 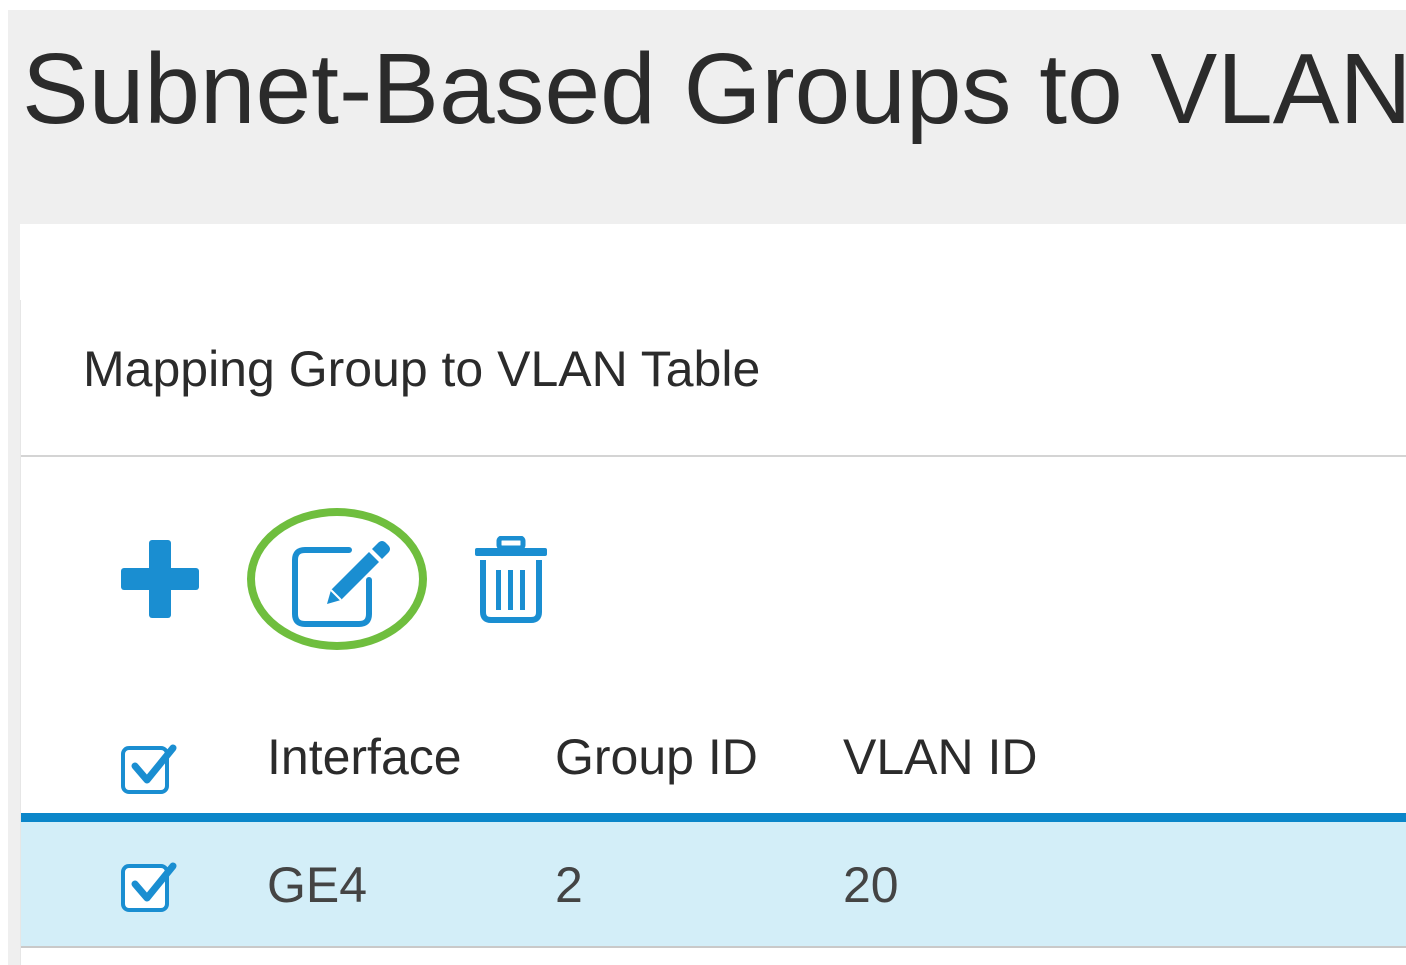 What do you see at coordinates (940, 757) in the screenshot?
I see `column-header-vlan-id: VLAN ID` at bounding box center [940, 757].